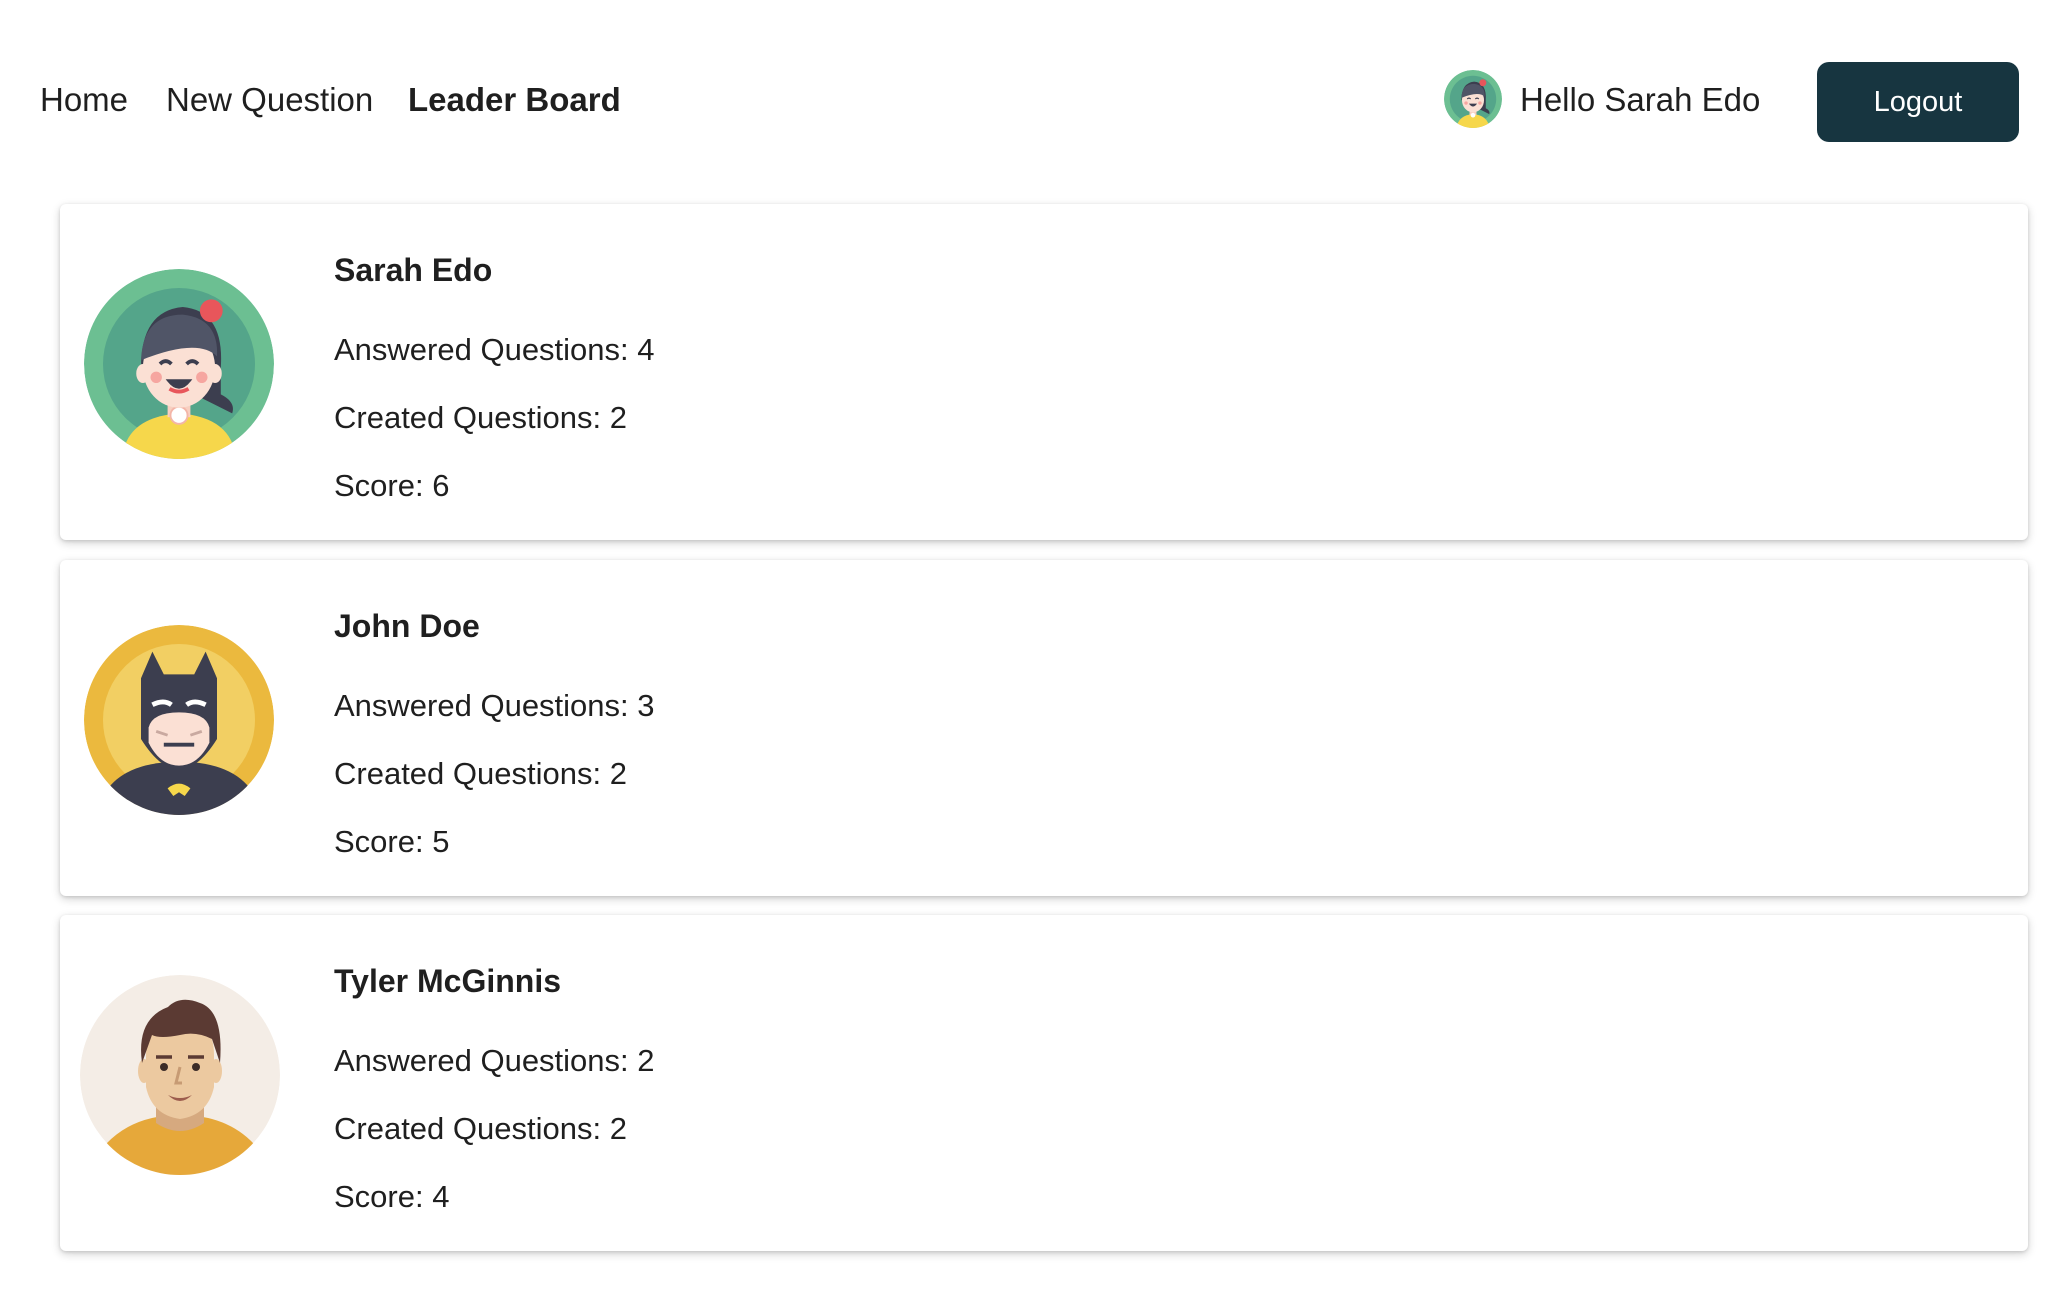 The width and height of the screenshot is (2064, 1306). I want to click on user-name: Tyler McGinnis, so click(448, 981).